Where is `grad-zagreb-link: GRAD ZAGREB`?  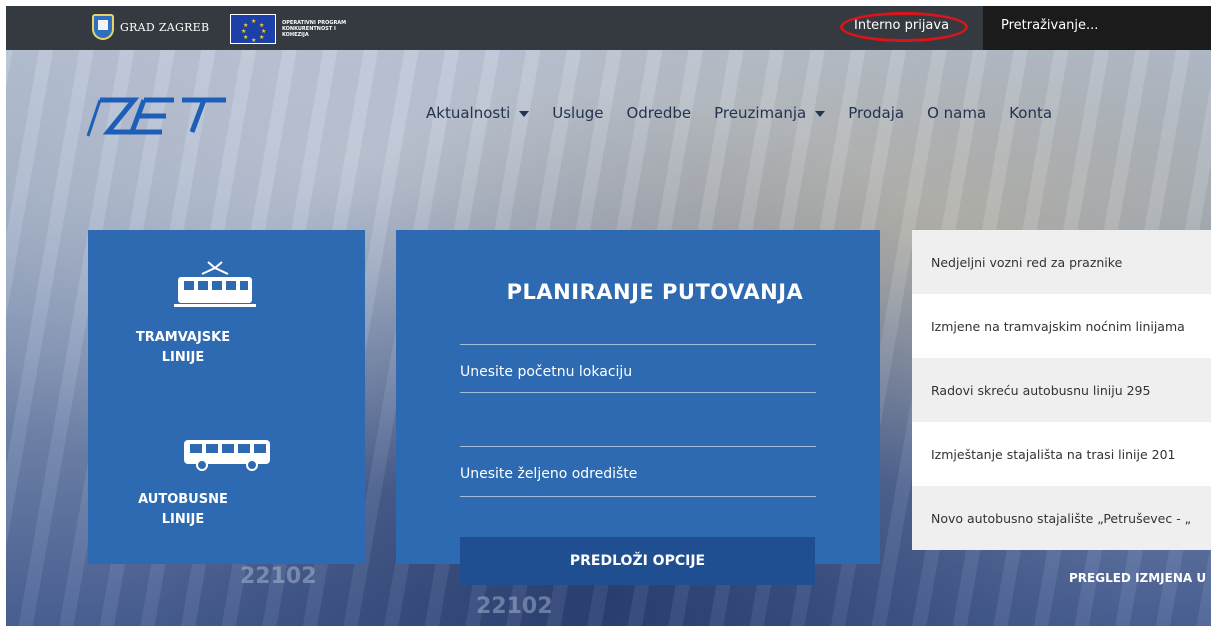 grad-zagreb-link: GRAD ZAGREB is located at coordinates (150, 27).